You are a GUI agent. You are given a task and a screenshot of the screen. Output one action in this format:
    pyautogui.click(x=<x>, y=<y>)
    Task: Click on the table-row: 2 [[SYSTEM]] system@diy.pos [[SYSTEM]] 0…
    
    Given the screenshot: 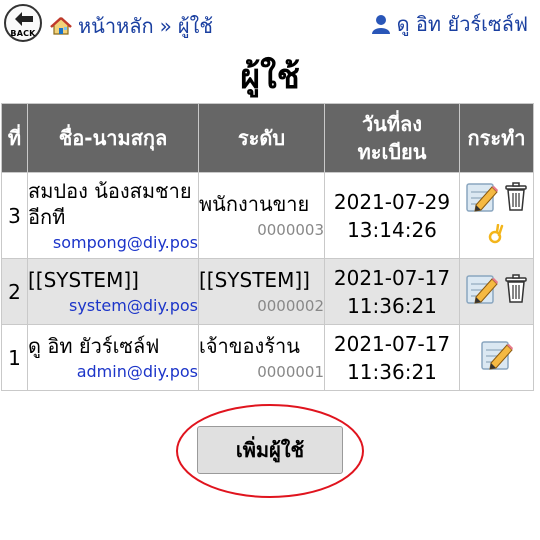 What is the action you would take?
    pyautogui.click(x=267, y=291)
    